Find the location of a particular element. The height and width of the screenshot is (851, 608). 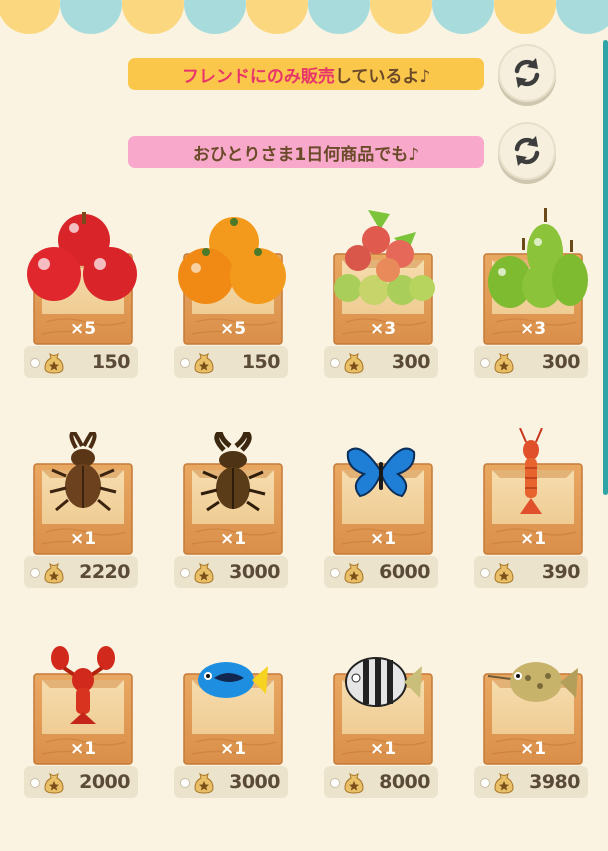

shop-item-shrimp: ×1 390 is located at coordinates (534, 508).